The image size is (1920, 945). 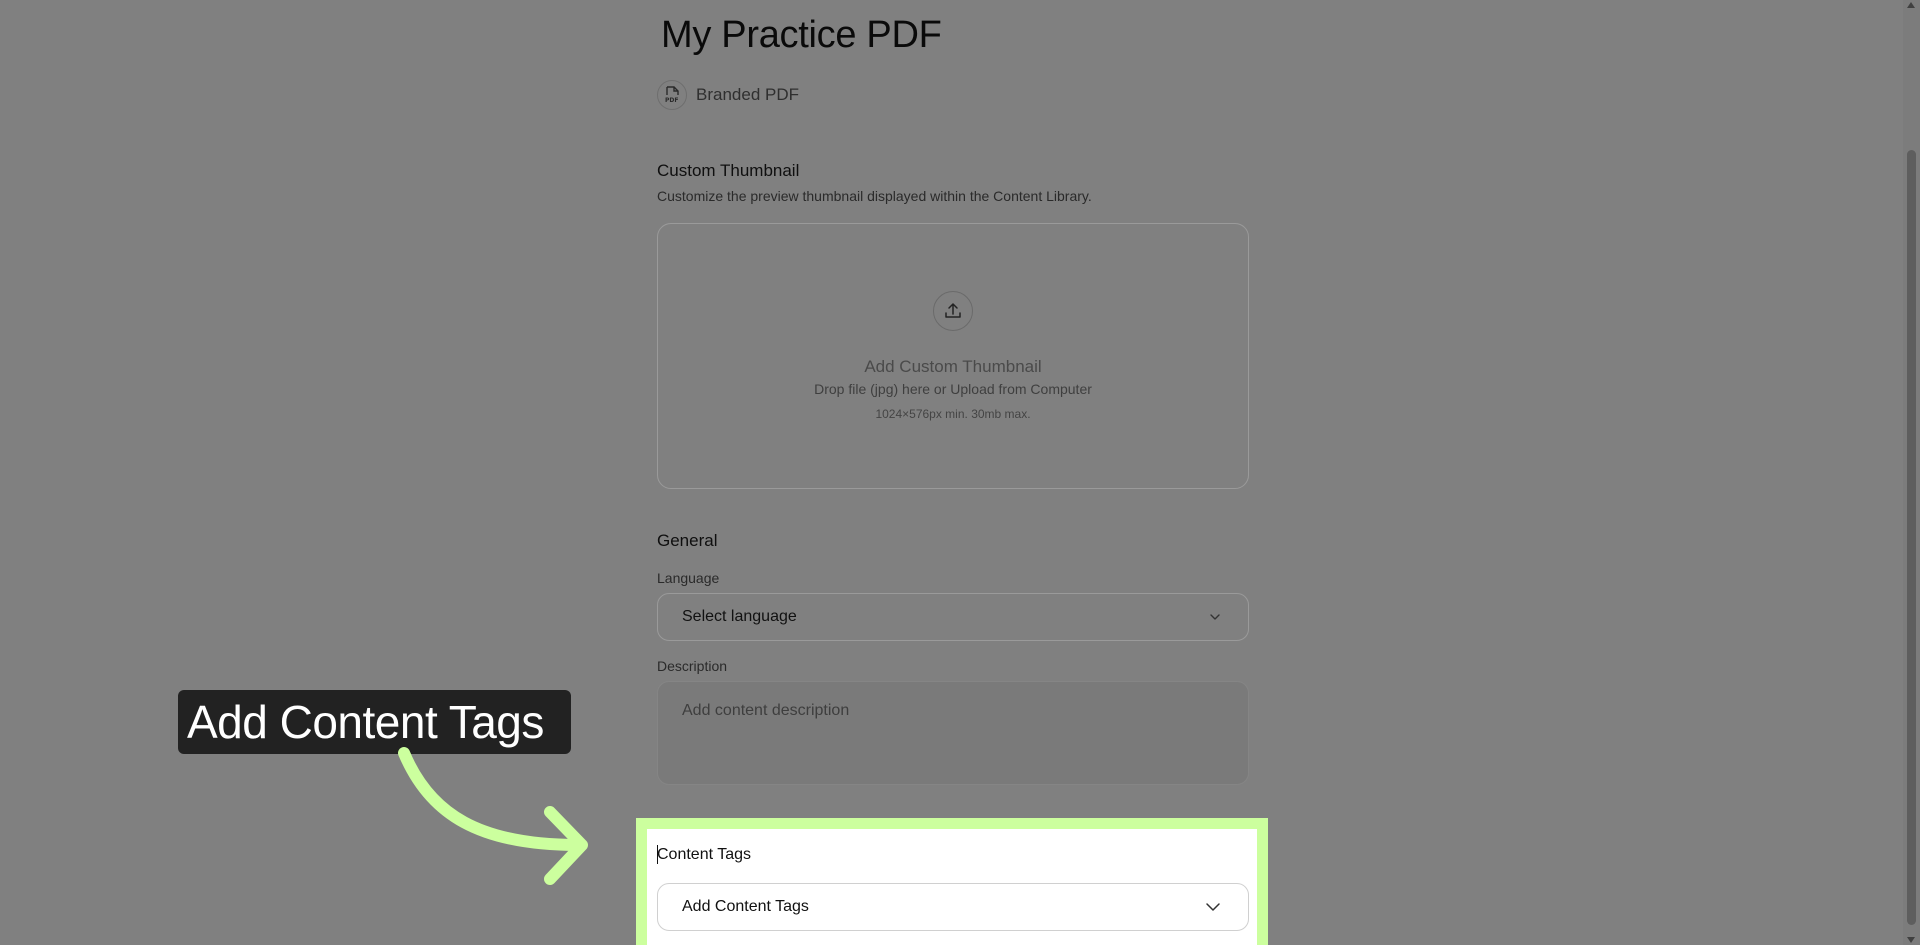 I want to click on content-tags-label: Content Tags, so click(x=704, y=854).